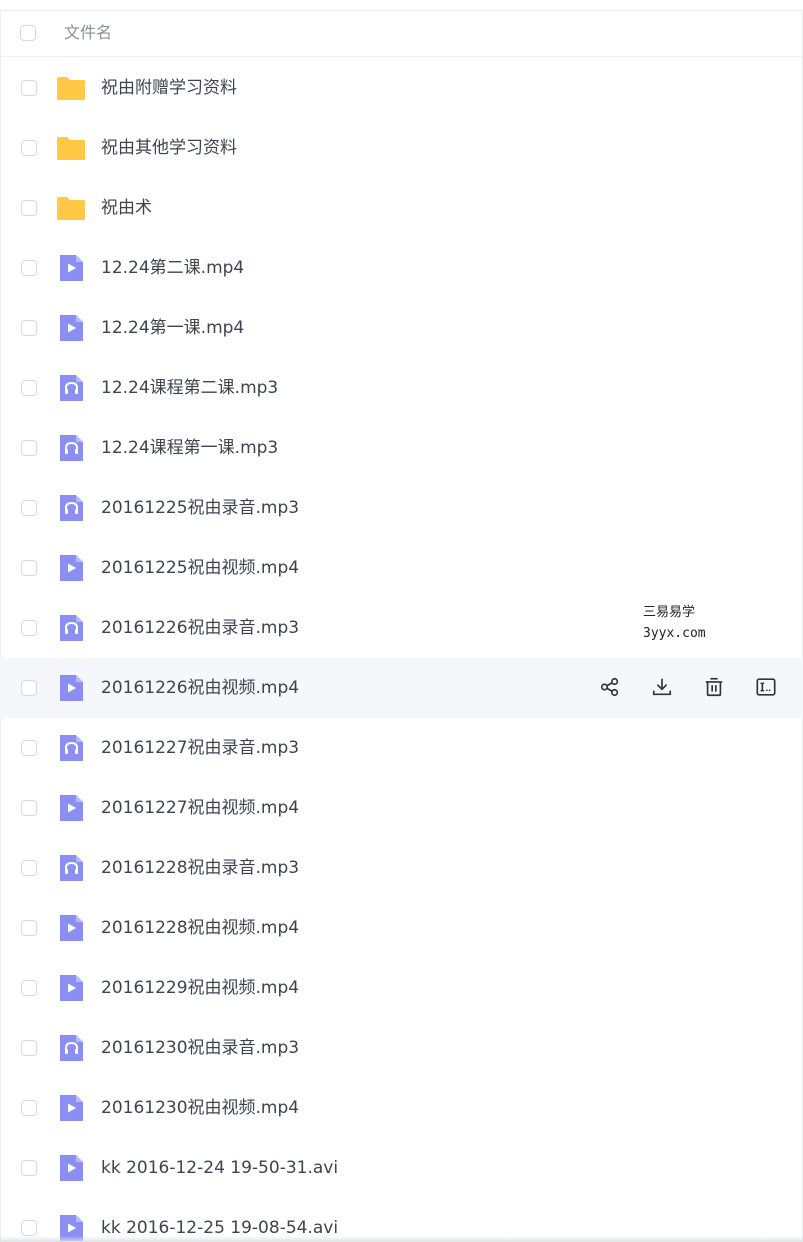 Image resolution: width=803 pixels, height=1242 pixels. What do you see at coordinates (401, 988) in the screenshot?
I see `file-row: 20161229祝由视频.mp4` at bounding box center [401, 988].